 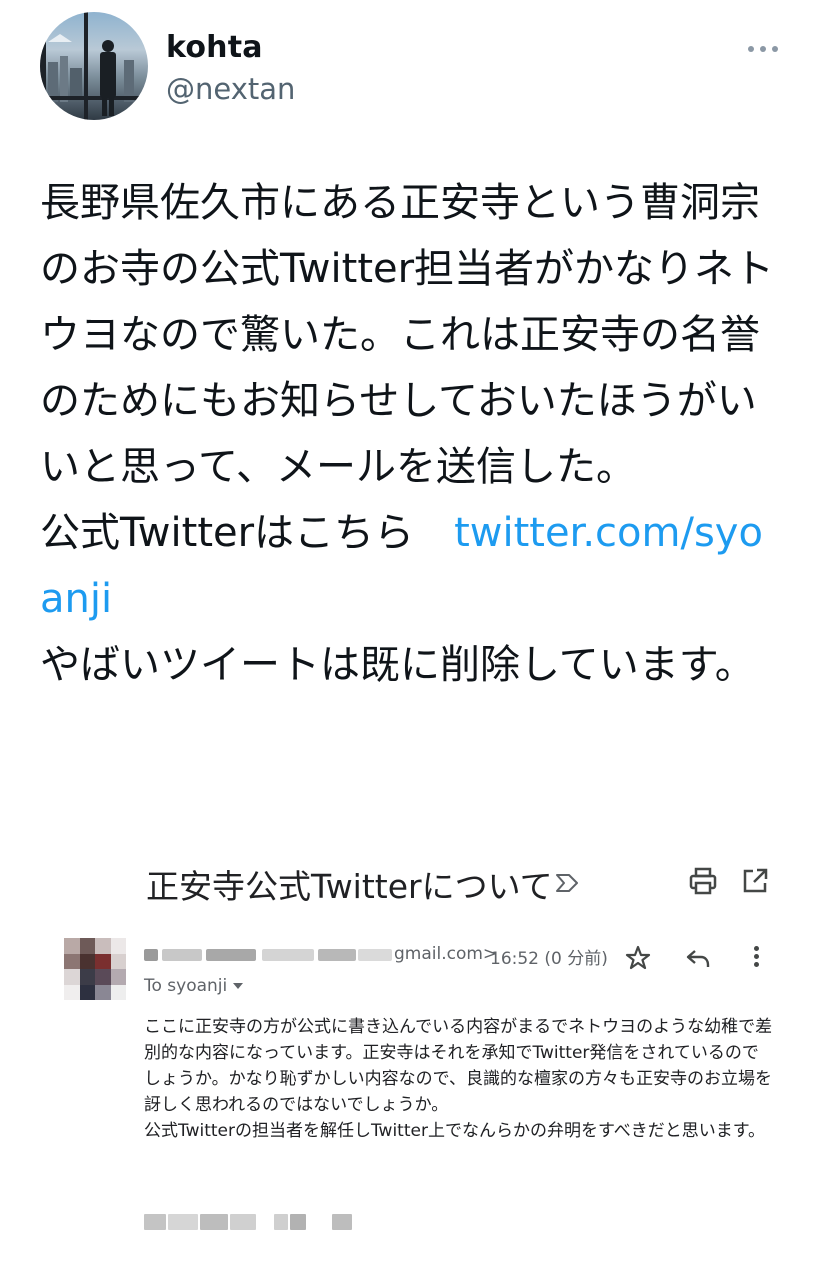 I want to click on reply-icon, so click(x=698, y=959).